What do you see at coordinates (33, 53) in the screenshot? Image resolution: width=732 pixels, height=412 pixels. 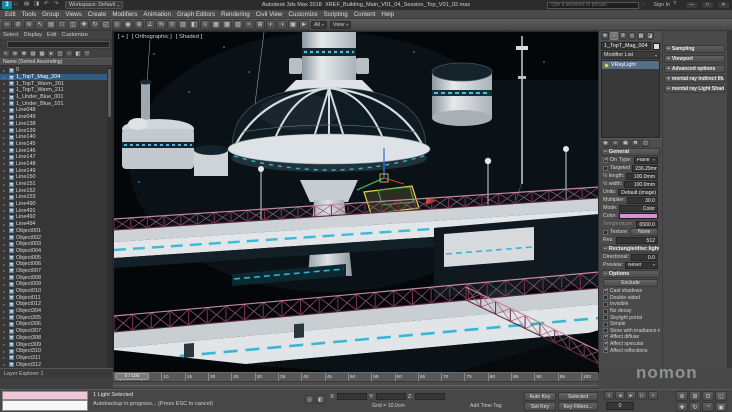 I see `se-show-all-icon: ▤` at bounding box center [33, 53].